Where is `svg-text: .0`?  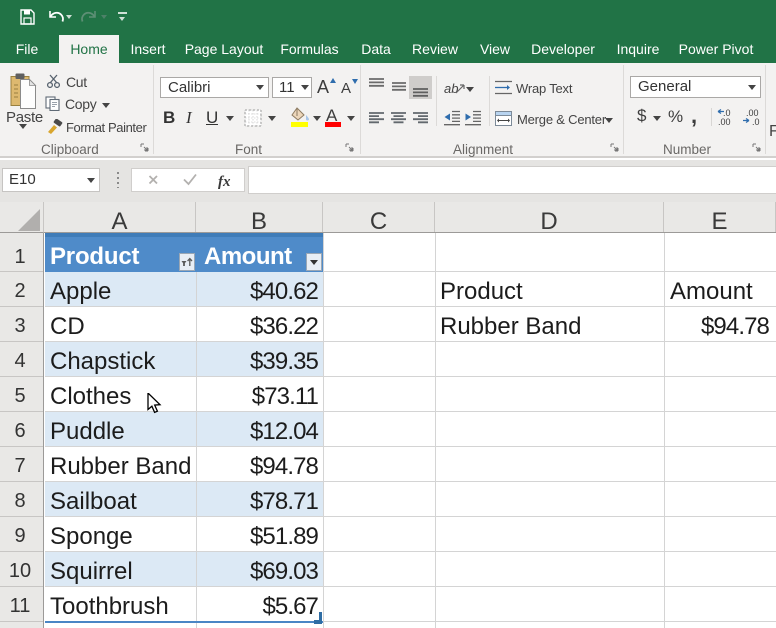 svg-text: .0 is located at coordinates (756, 121).